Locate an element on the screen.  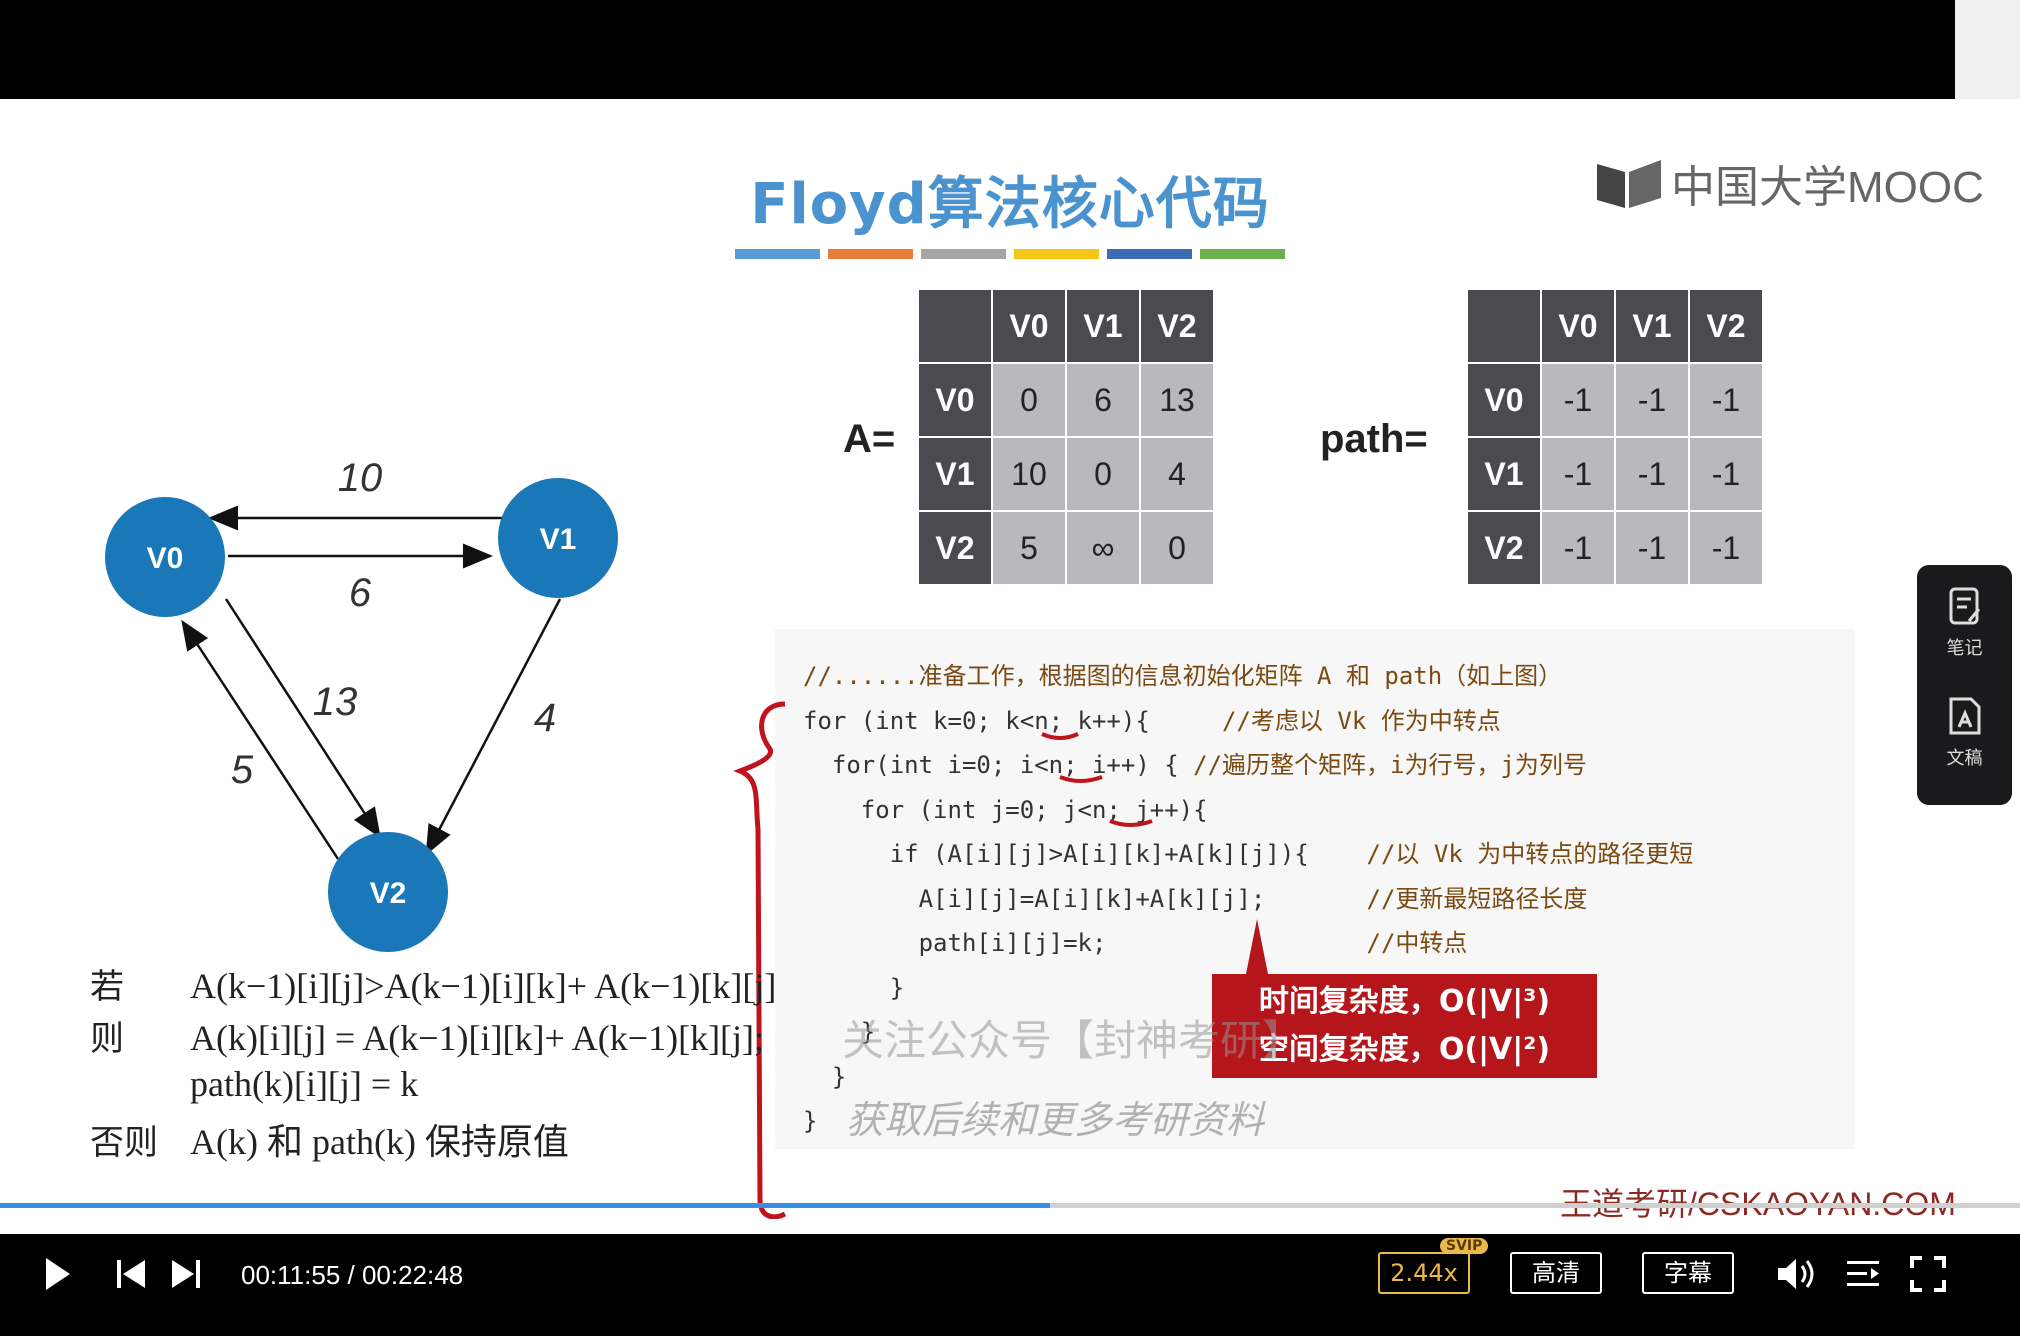
edge-label-4: 4 is located at coordinates (545, 718).